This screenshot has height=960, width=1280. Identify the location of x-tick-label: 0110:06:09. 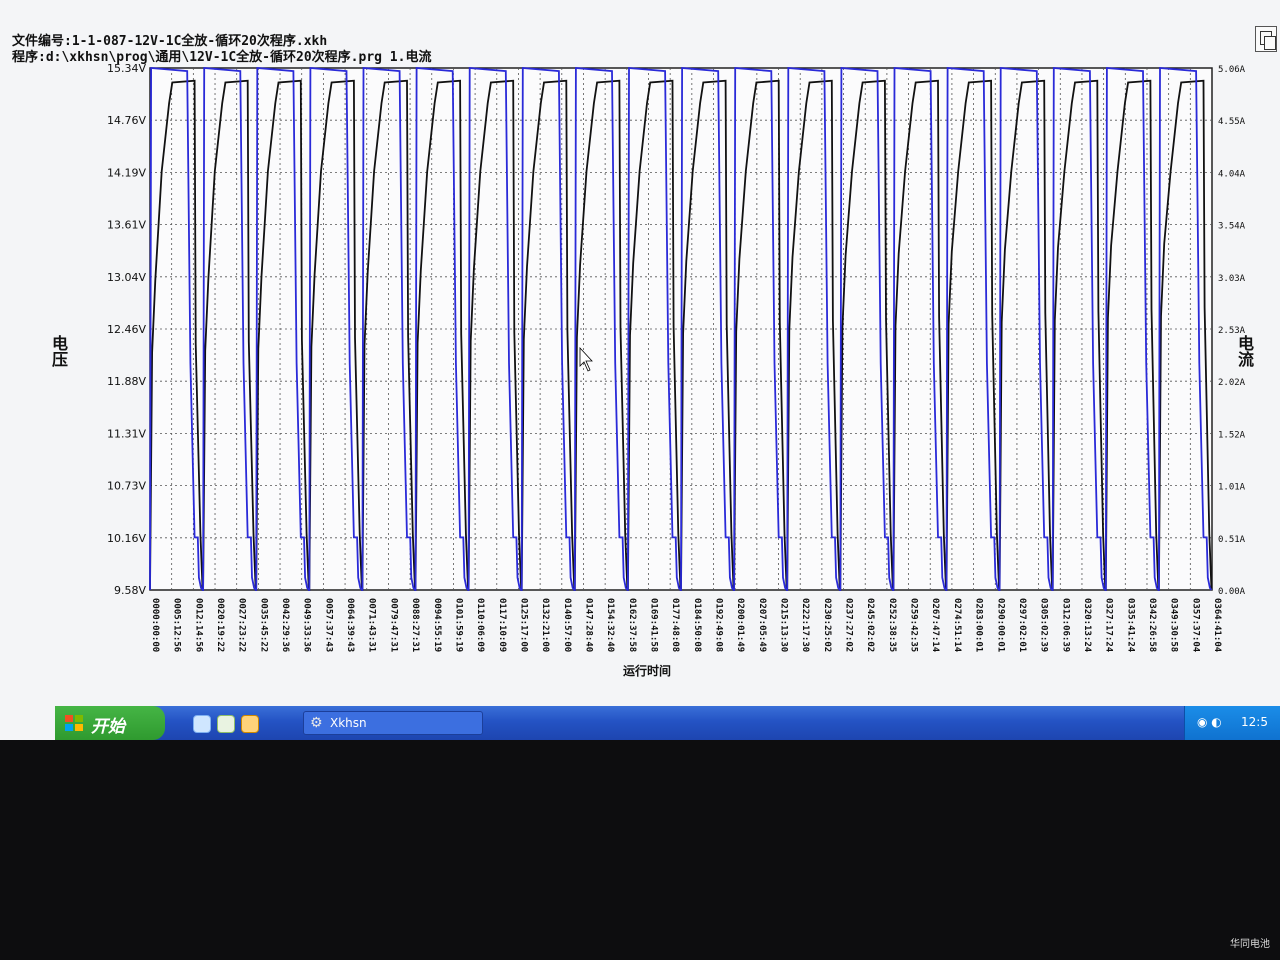
(480, 625).